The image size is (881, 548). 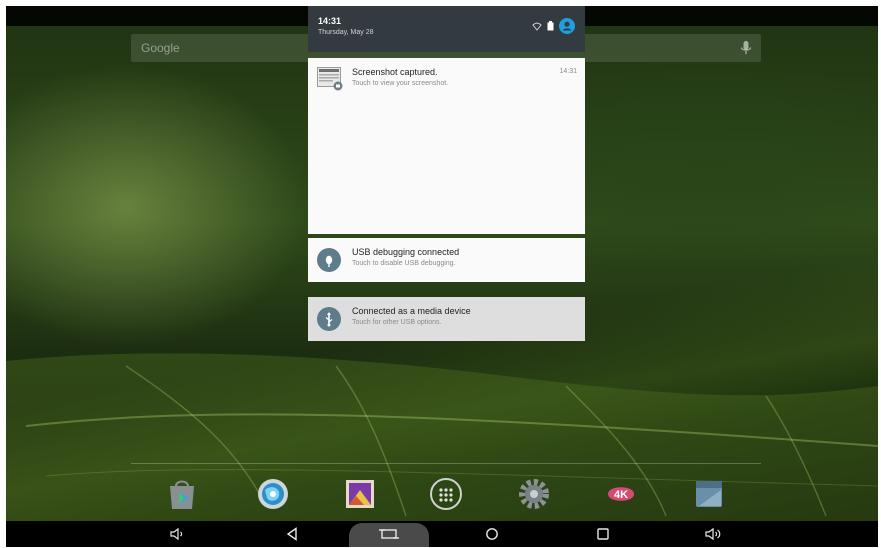 What do you see at coordinates (406, 252) in the screenshot?
I see `notification-title: USB debugging connected` at bounding box center [406, 252].